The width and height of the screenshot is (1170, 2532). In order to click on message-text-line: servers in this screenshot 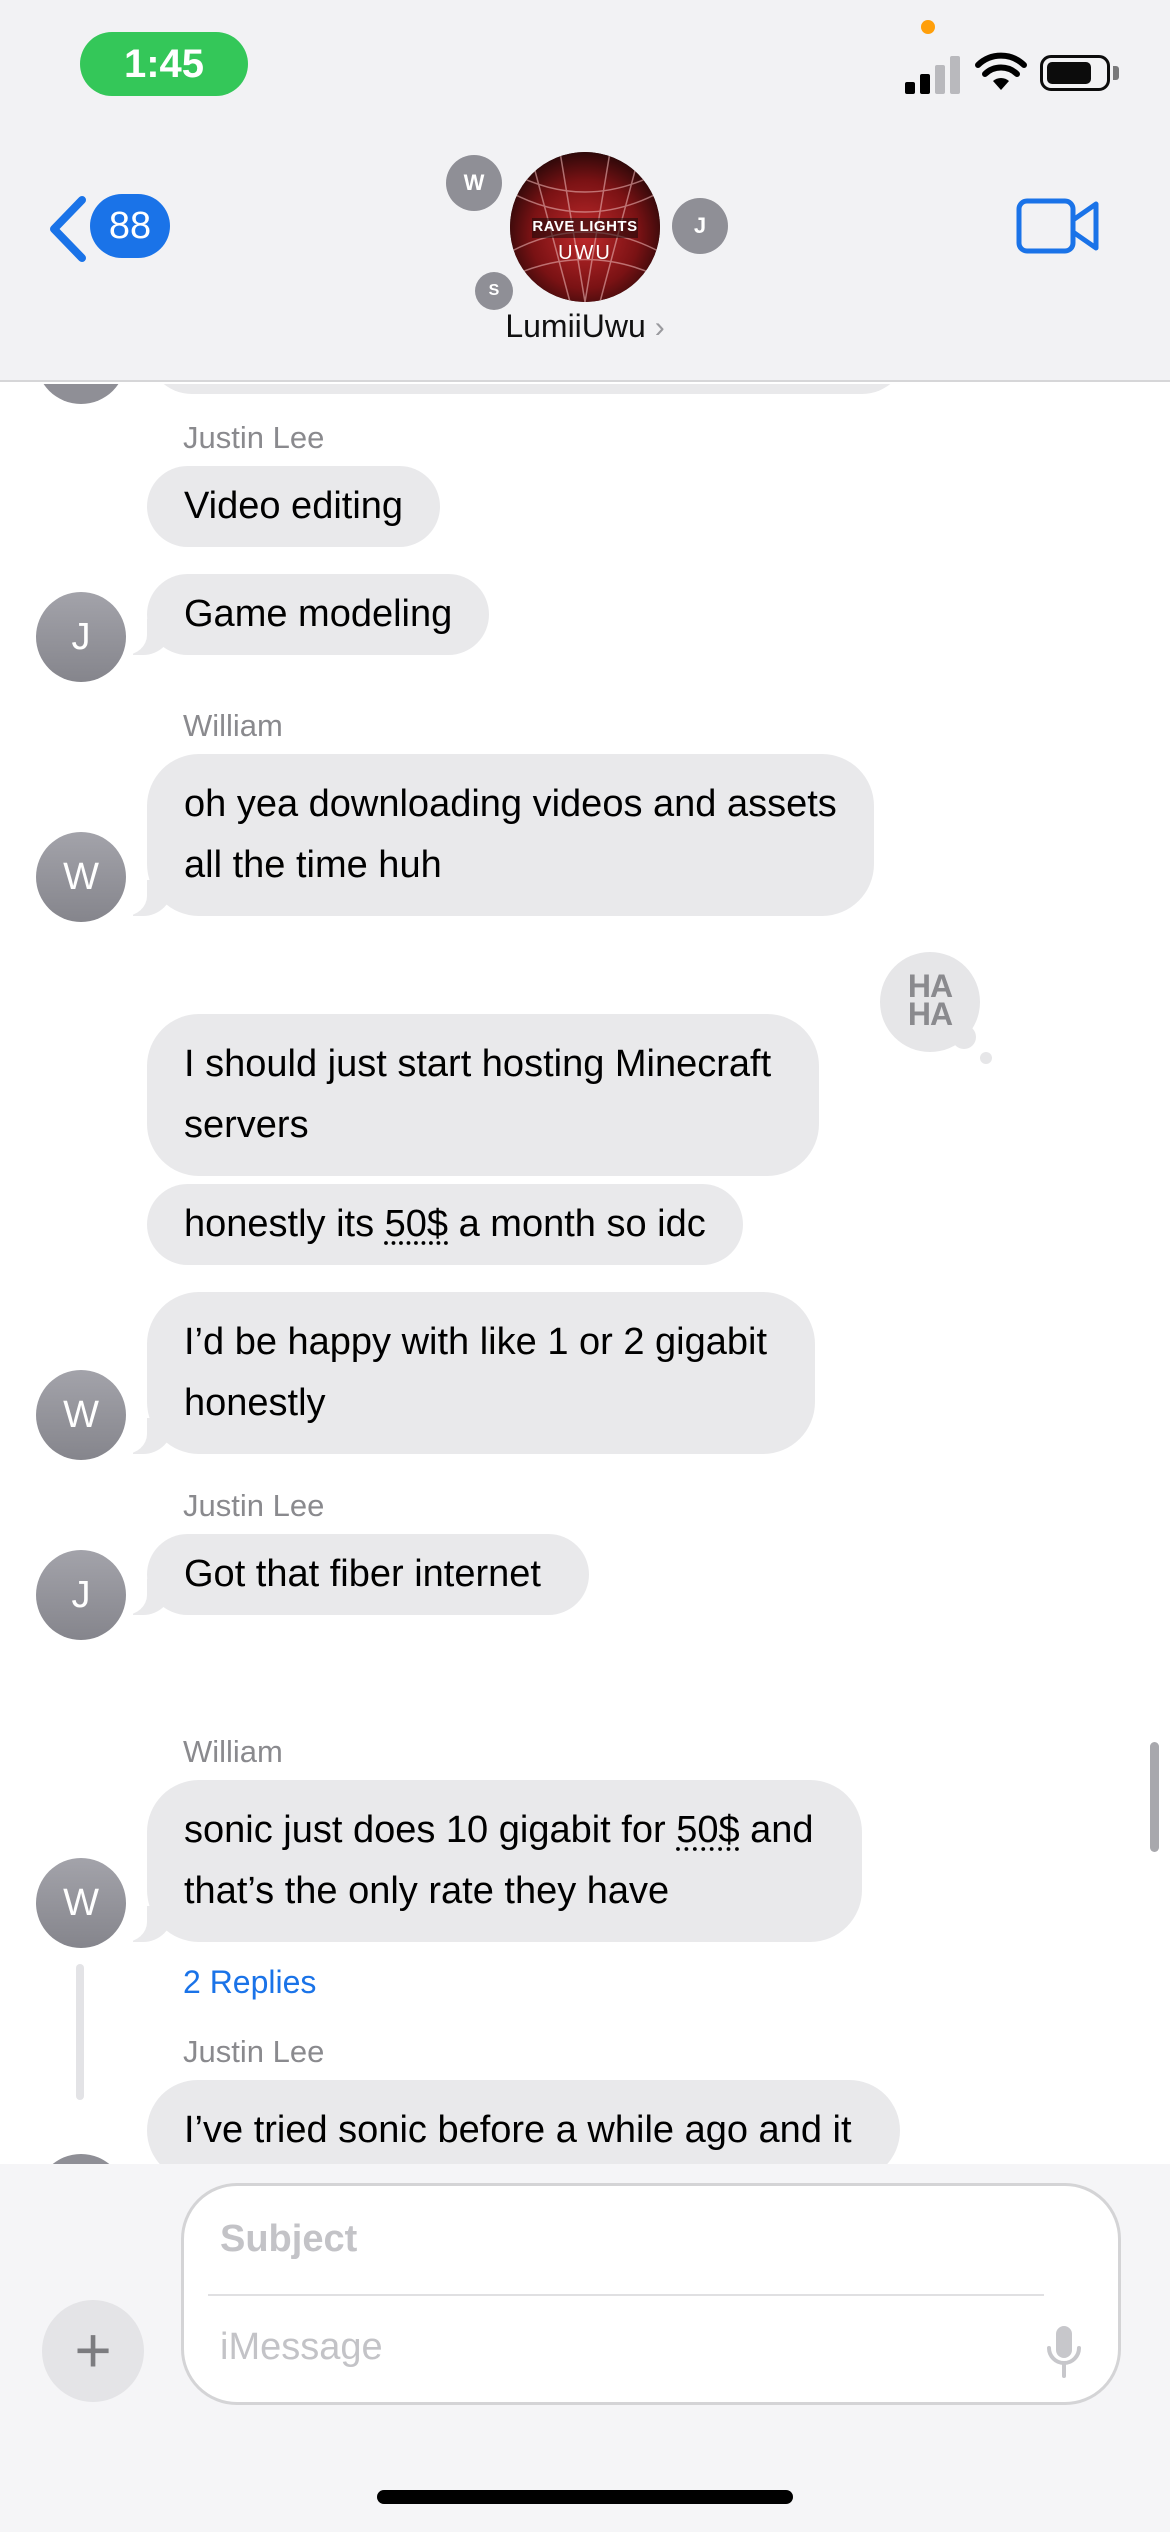, I will do `click(246, 1125)`.